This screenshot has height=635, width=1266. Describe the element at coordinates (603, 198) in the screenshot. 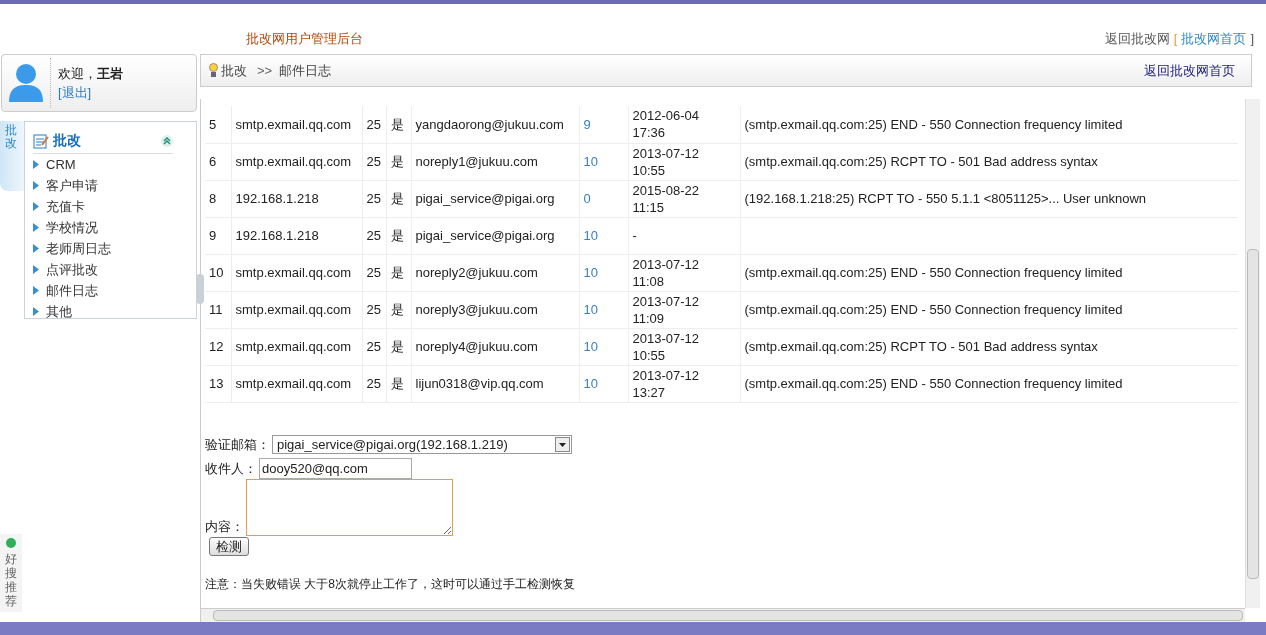

I see `count-cell: 0` at that location.